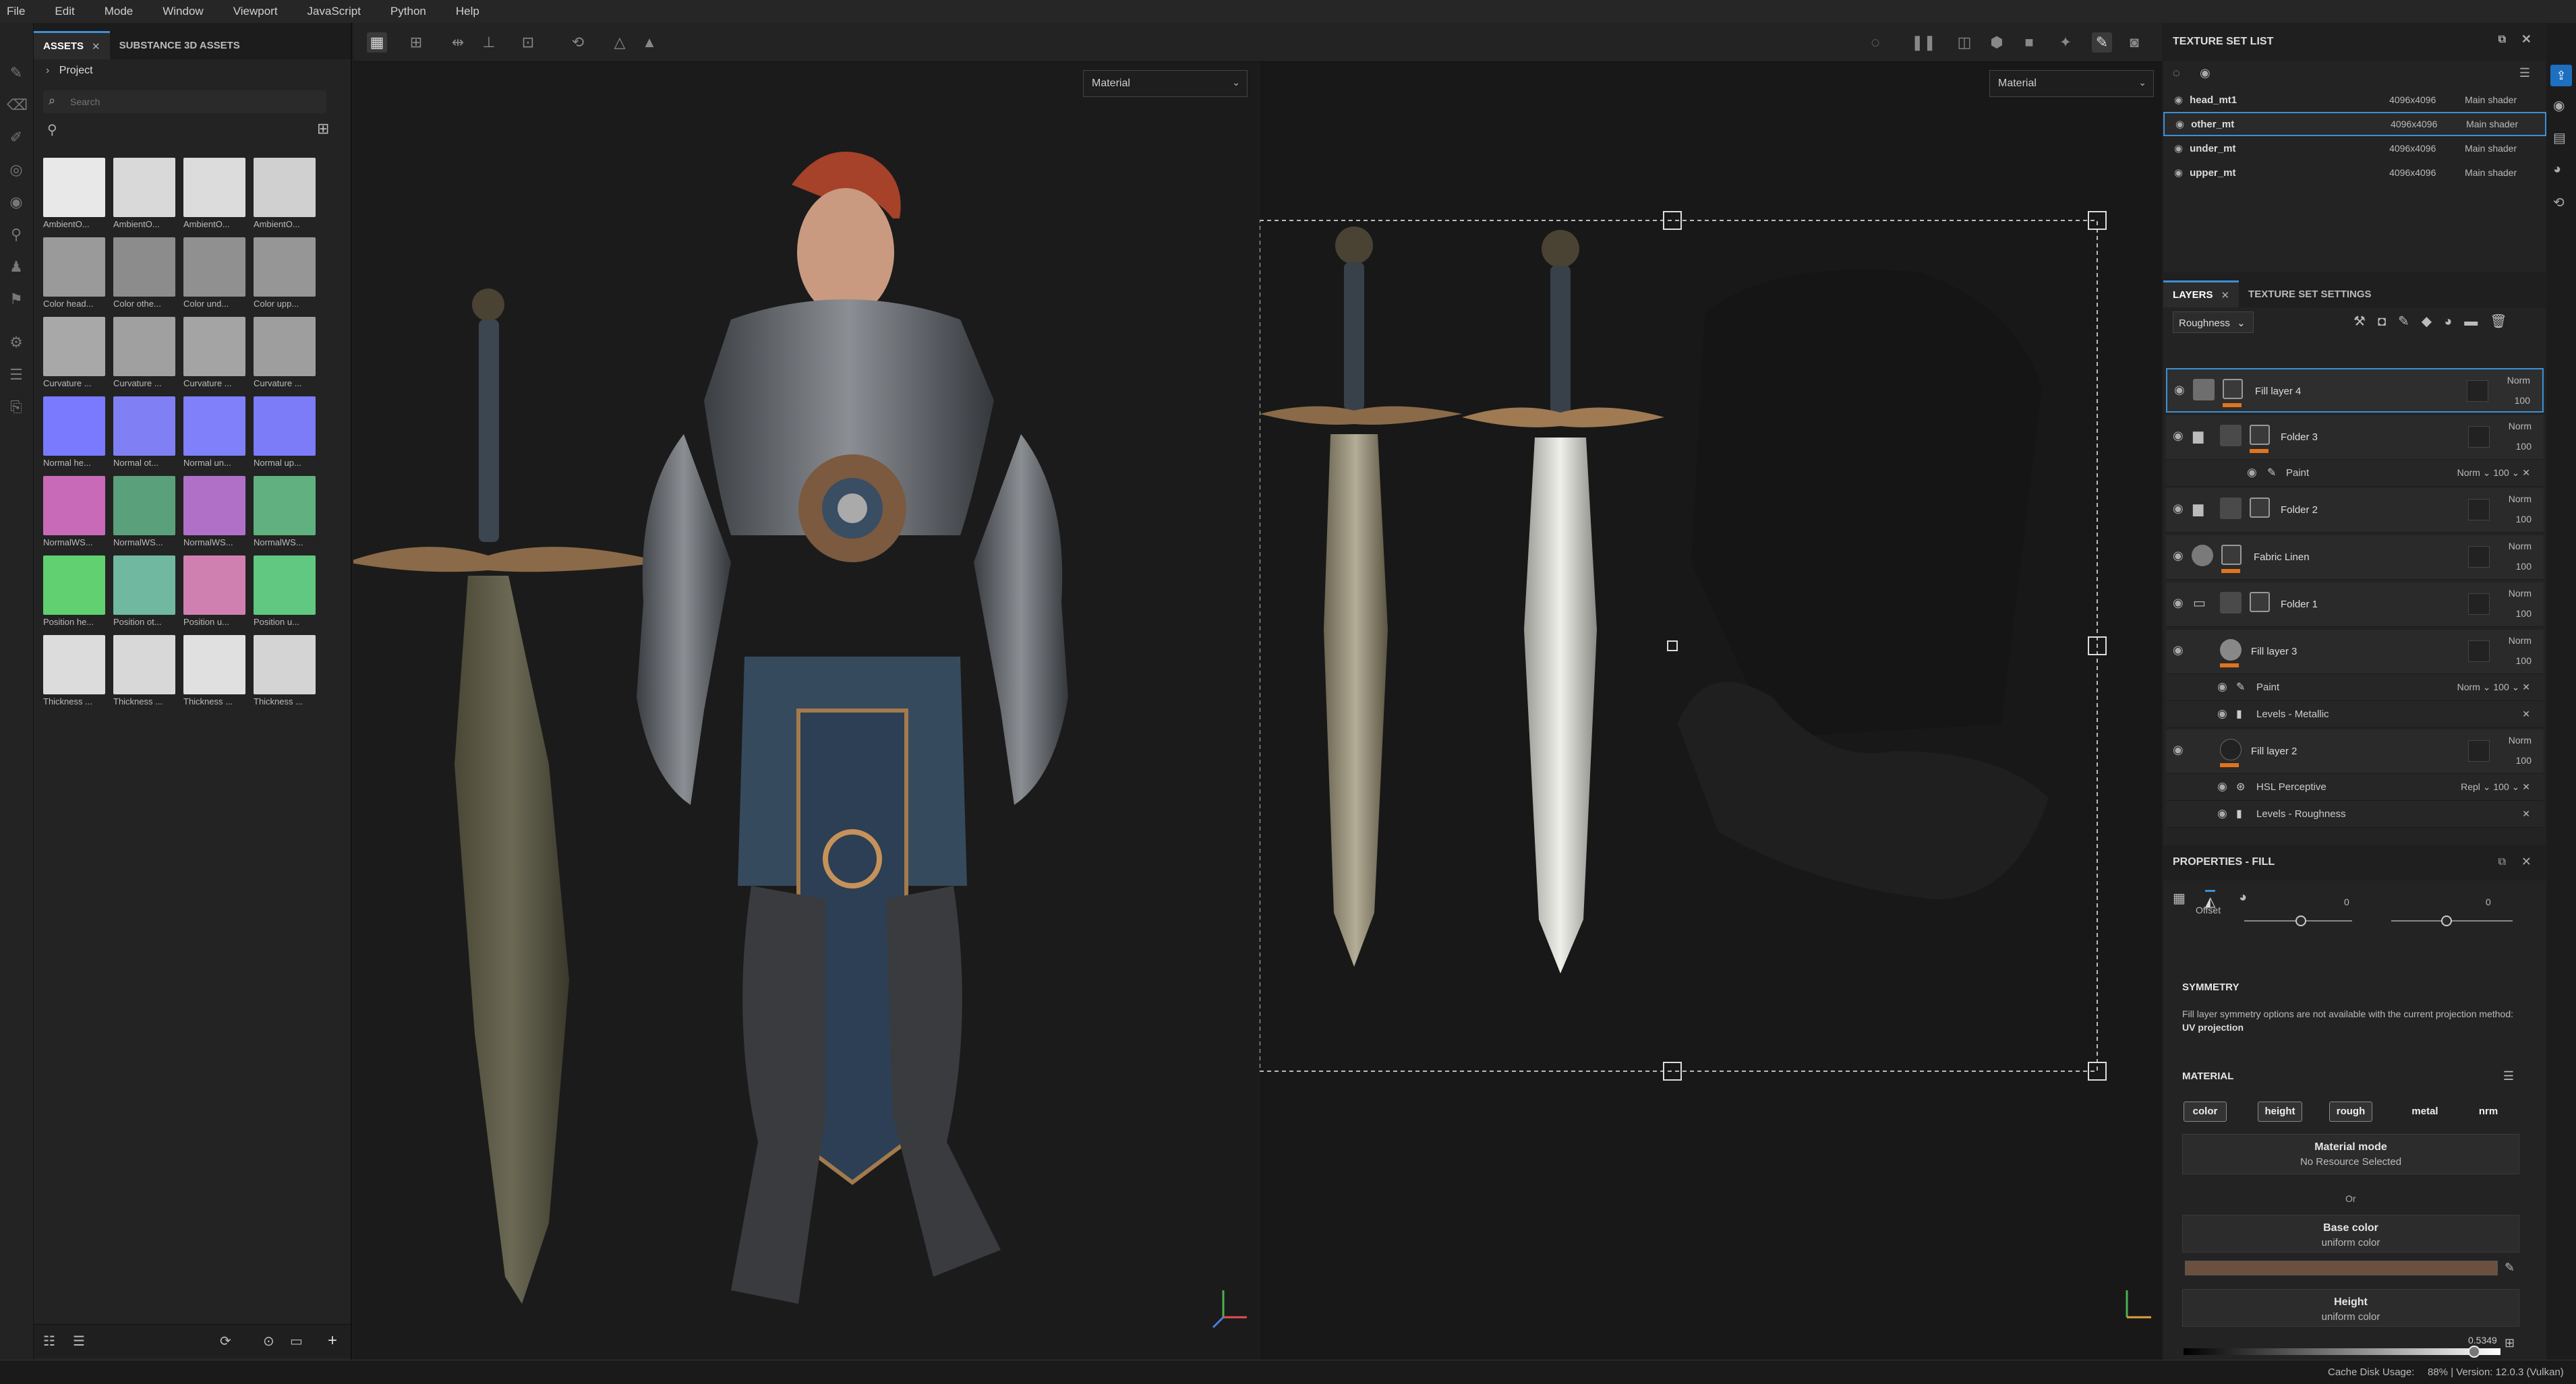 The width and height of the screenshot is (2576, 1384). I want to click on search-input, so click(195, 102).